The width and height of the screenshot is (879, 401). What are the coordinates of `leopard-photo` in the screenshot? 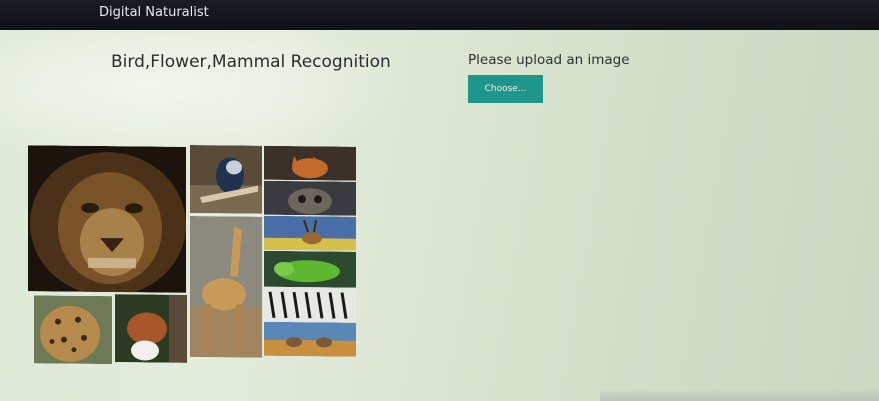 It's located at (73, 330).